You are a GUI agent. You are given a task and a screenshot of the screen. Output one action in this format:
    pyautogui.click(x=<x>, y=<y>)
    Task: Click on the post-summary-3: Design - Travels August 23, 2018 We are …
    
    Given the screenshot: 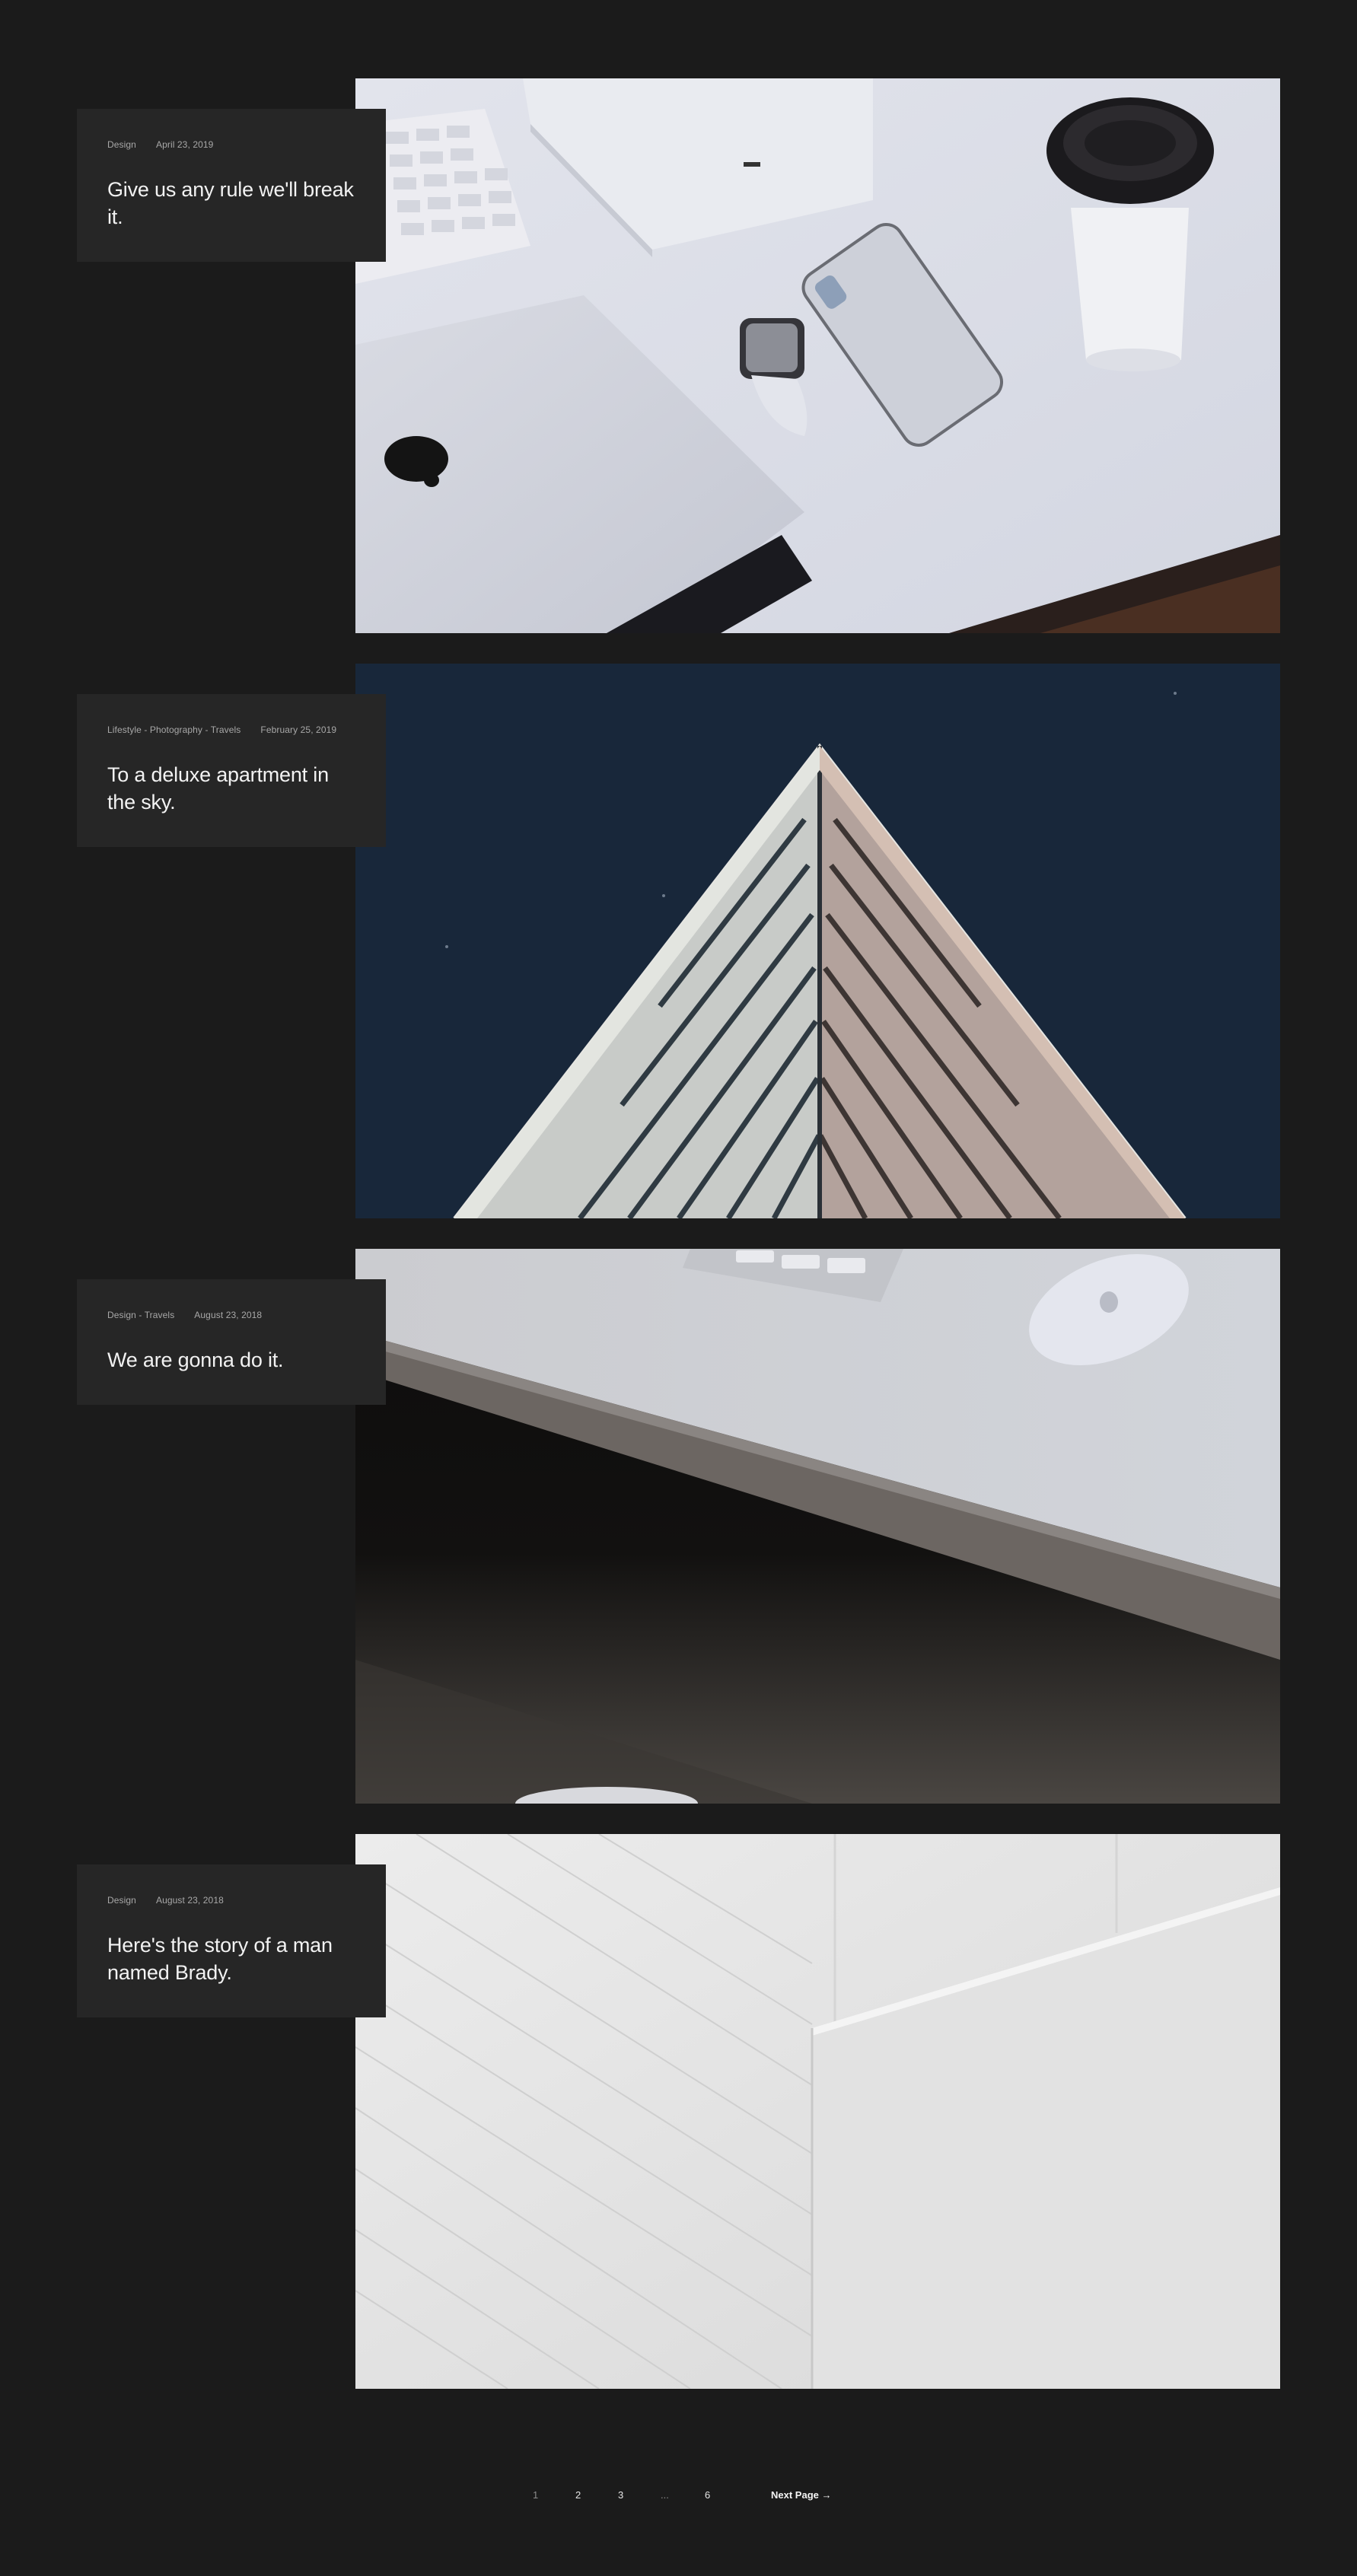 What is the action you would take?
    pyautogui.click(x=231, y=1342)
    